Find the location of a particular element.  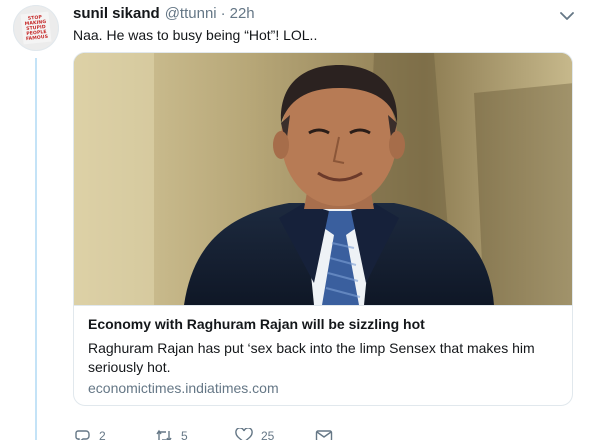

reply-action: 2 is located at coordinates (90, 434).